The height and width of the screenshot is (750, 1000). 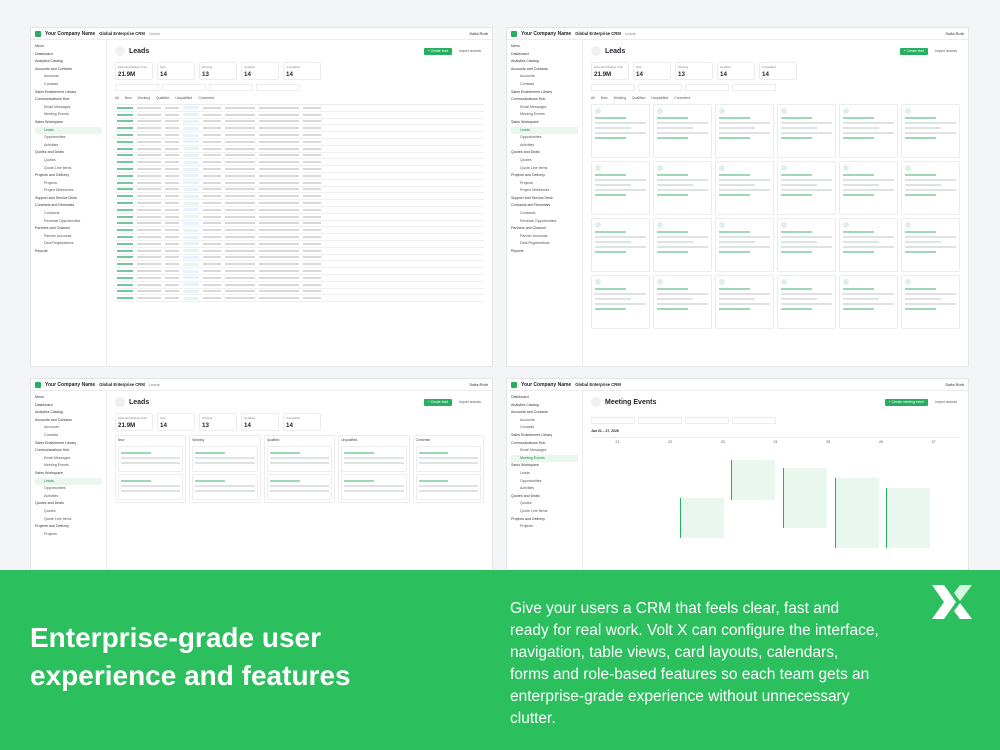 I want to click on sidebar-item-accounts-contacts: Accounts and Contacts, so click(x=68, y=70).